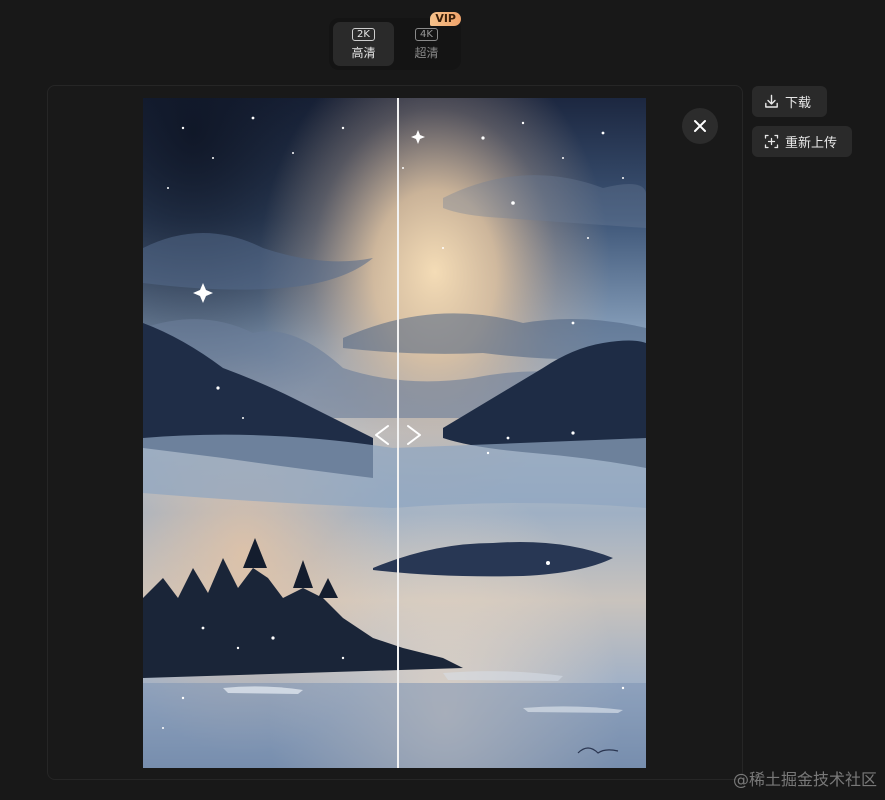 Image resolution: width=885 pixels, height=800 pixels. I want to click on chevron-left-right-icon, so click(398, 435).